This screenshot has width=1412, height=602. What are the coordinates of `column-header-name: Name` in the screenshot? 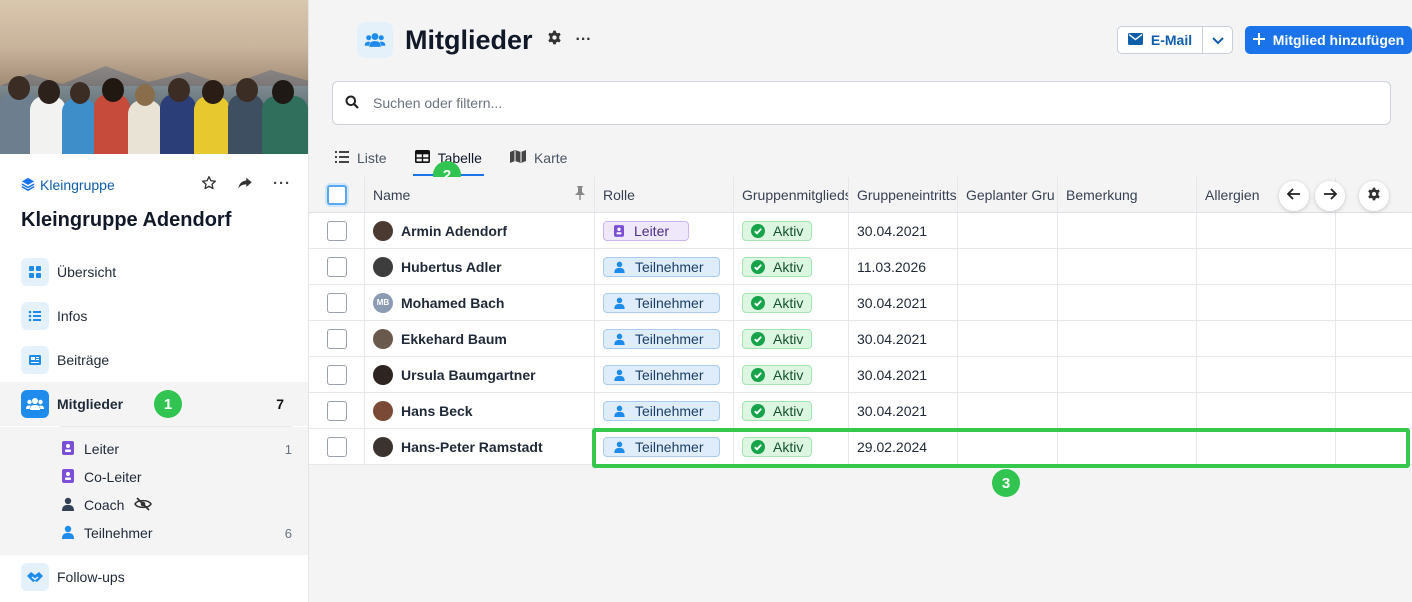 It's located at (480, 194).